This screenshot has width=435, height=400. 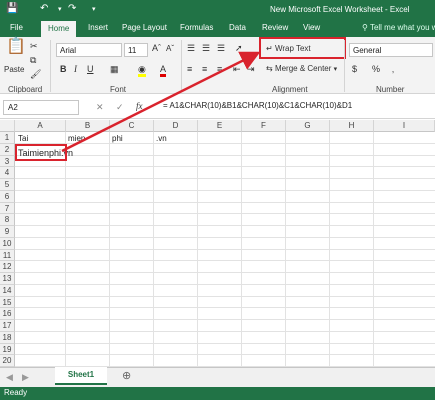 I want to click on tab-insert: Insert, so click(x=98, y=27).